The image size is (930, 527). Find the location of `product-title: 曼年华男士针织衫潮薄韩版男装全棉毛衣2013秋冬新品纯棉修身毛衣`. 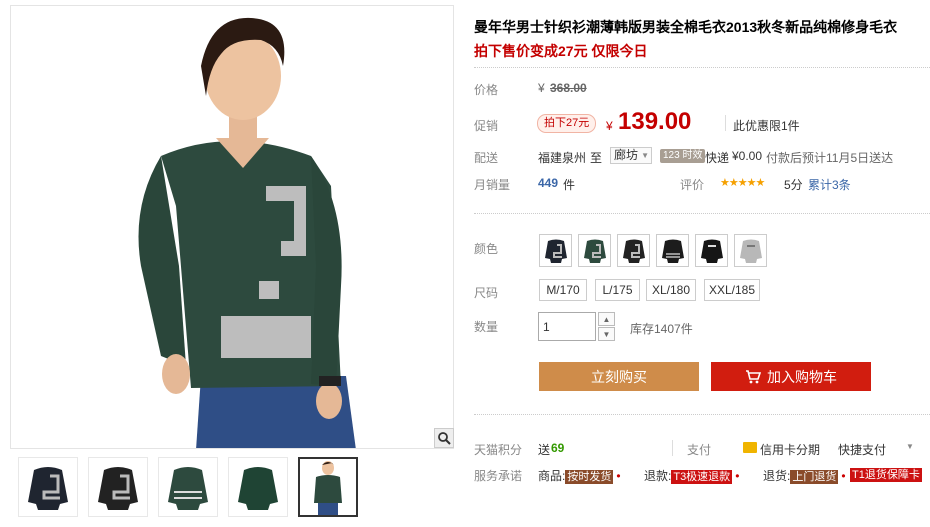

product-title: 曼年华男士针织衫潮薄韩版男装全棉毛衣2013秋冬新品纯棉修身毛衣 is located at coordinates (686, 27).